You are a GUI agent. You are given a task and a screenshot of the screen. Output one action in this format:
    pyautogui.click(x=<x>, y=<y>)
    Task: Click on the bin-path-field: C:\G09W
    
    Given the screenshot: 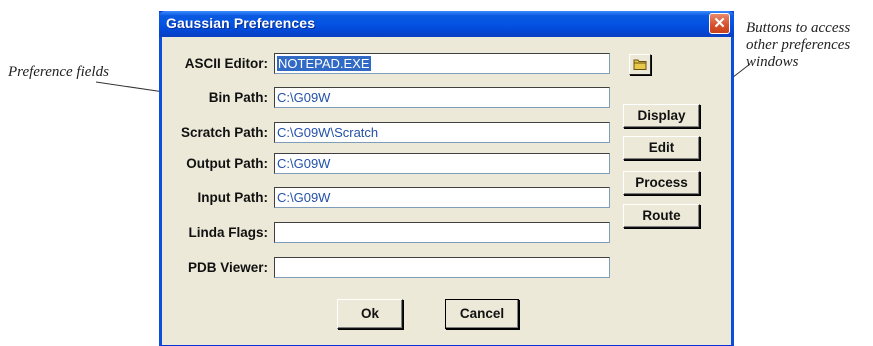 What is the action you would take?
    pyautogui.click(x=442, y=97)
    